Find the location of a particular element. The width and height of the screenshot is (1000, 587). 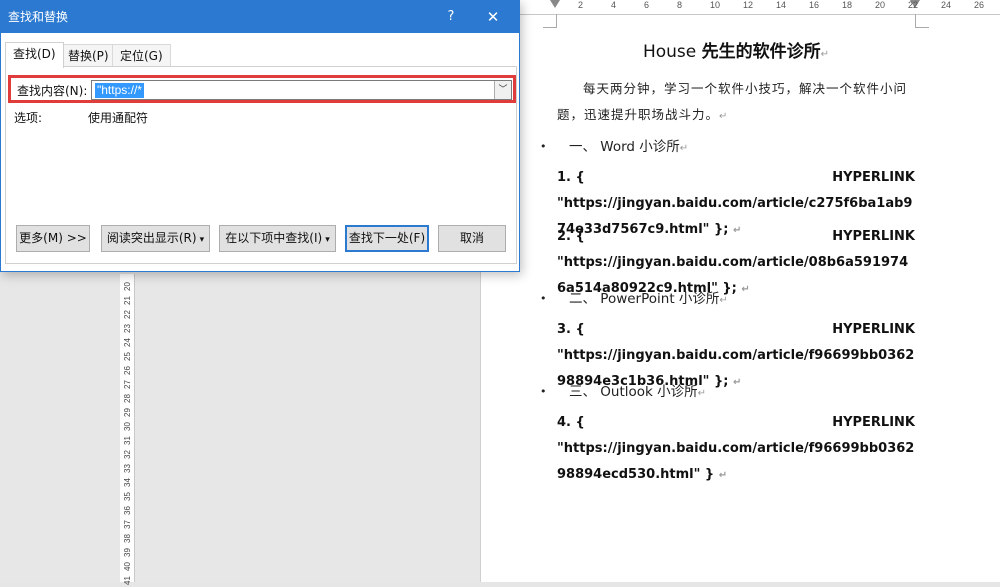

ruler-tick-label: 10 is located at coordinates (715, 5).